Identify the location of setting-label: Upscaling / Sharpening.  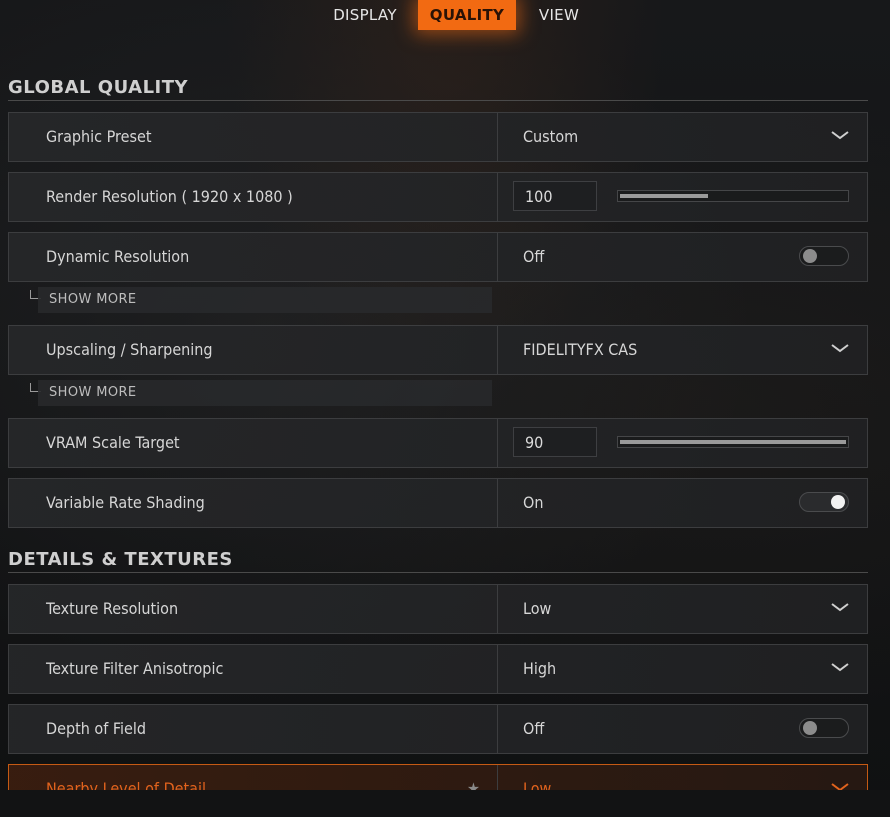
(129, 349).